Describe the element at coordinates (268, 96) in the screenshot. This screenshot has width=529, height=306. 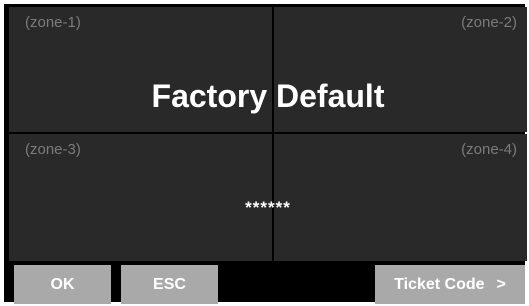
I see `page-title: Factory Default` at that location.